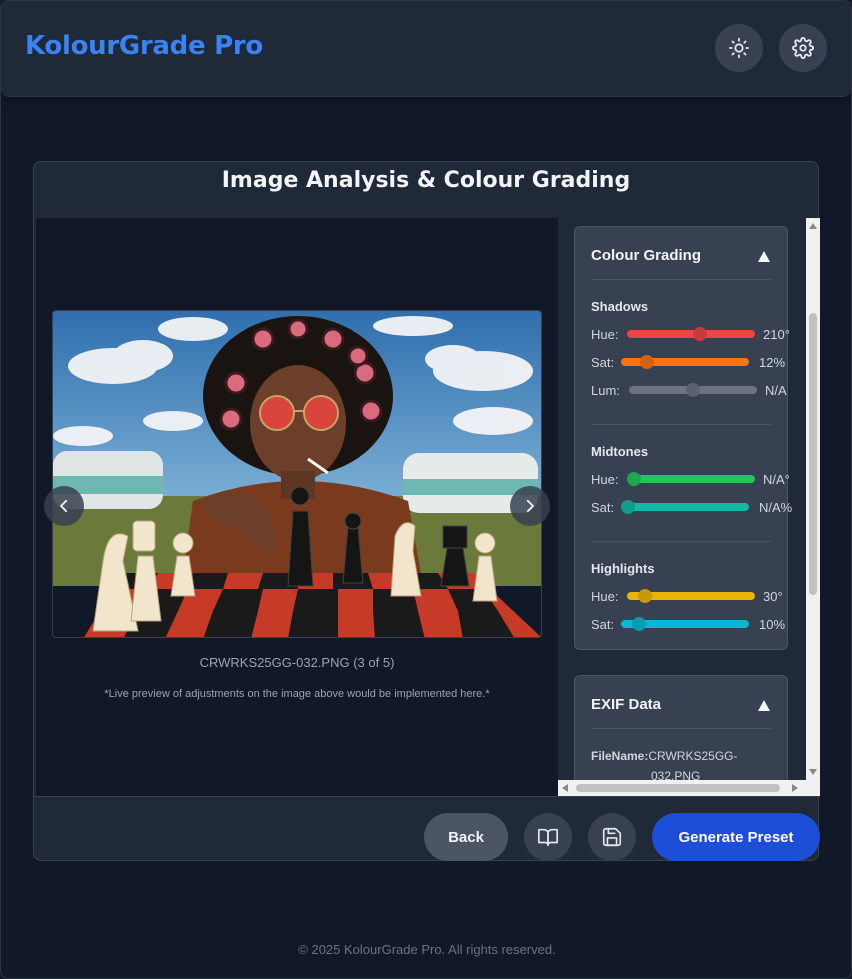 The image size is (852, 979). Describe the element at coordinates (626, 704) in the screenshot. I see `exif-title: EXIF Data` at that location.